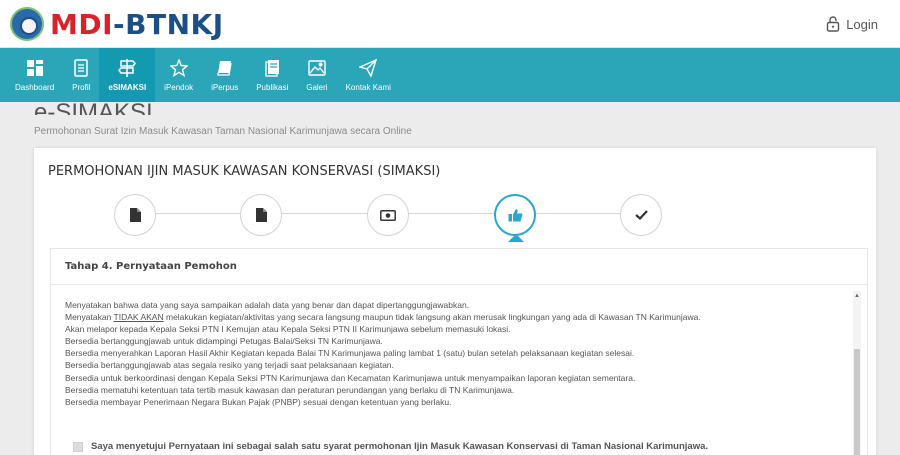  Describe the element at coordinates (35, 87) in the screenshot. I see `nav-label: Dashboard` at that location.